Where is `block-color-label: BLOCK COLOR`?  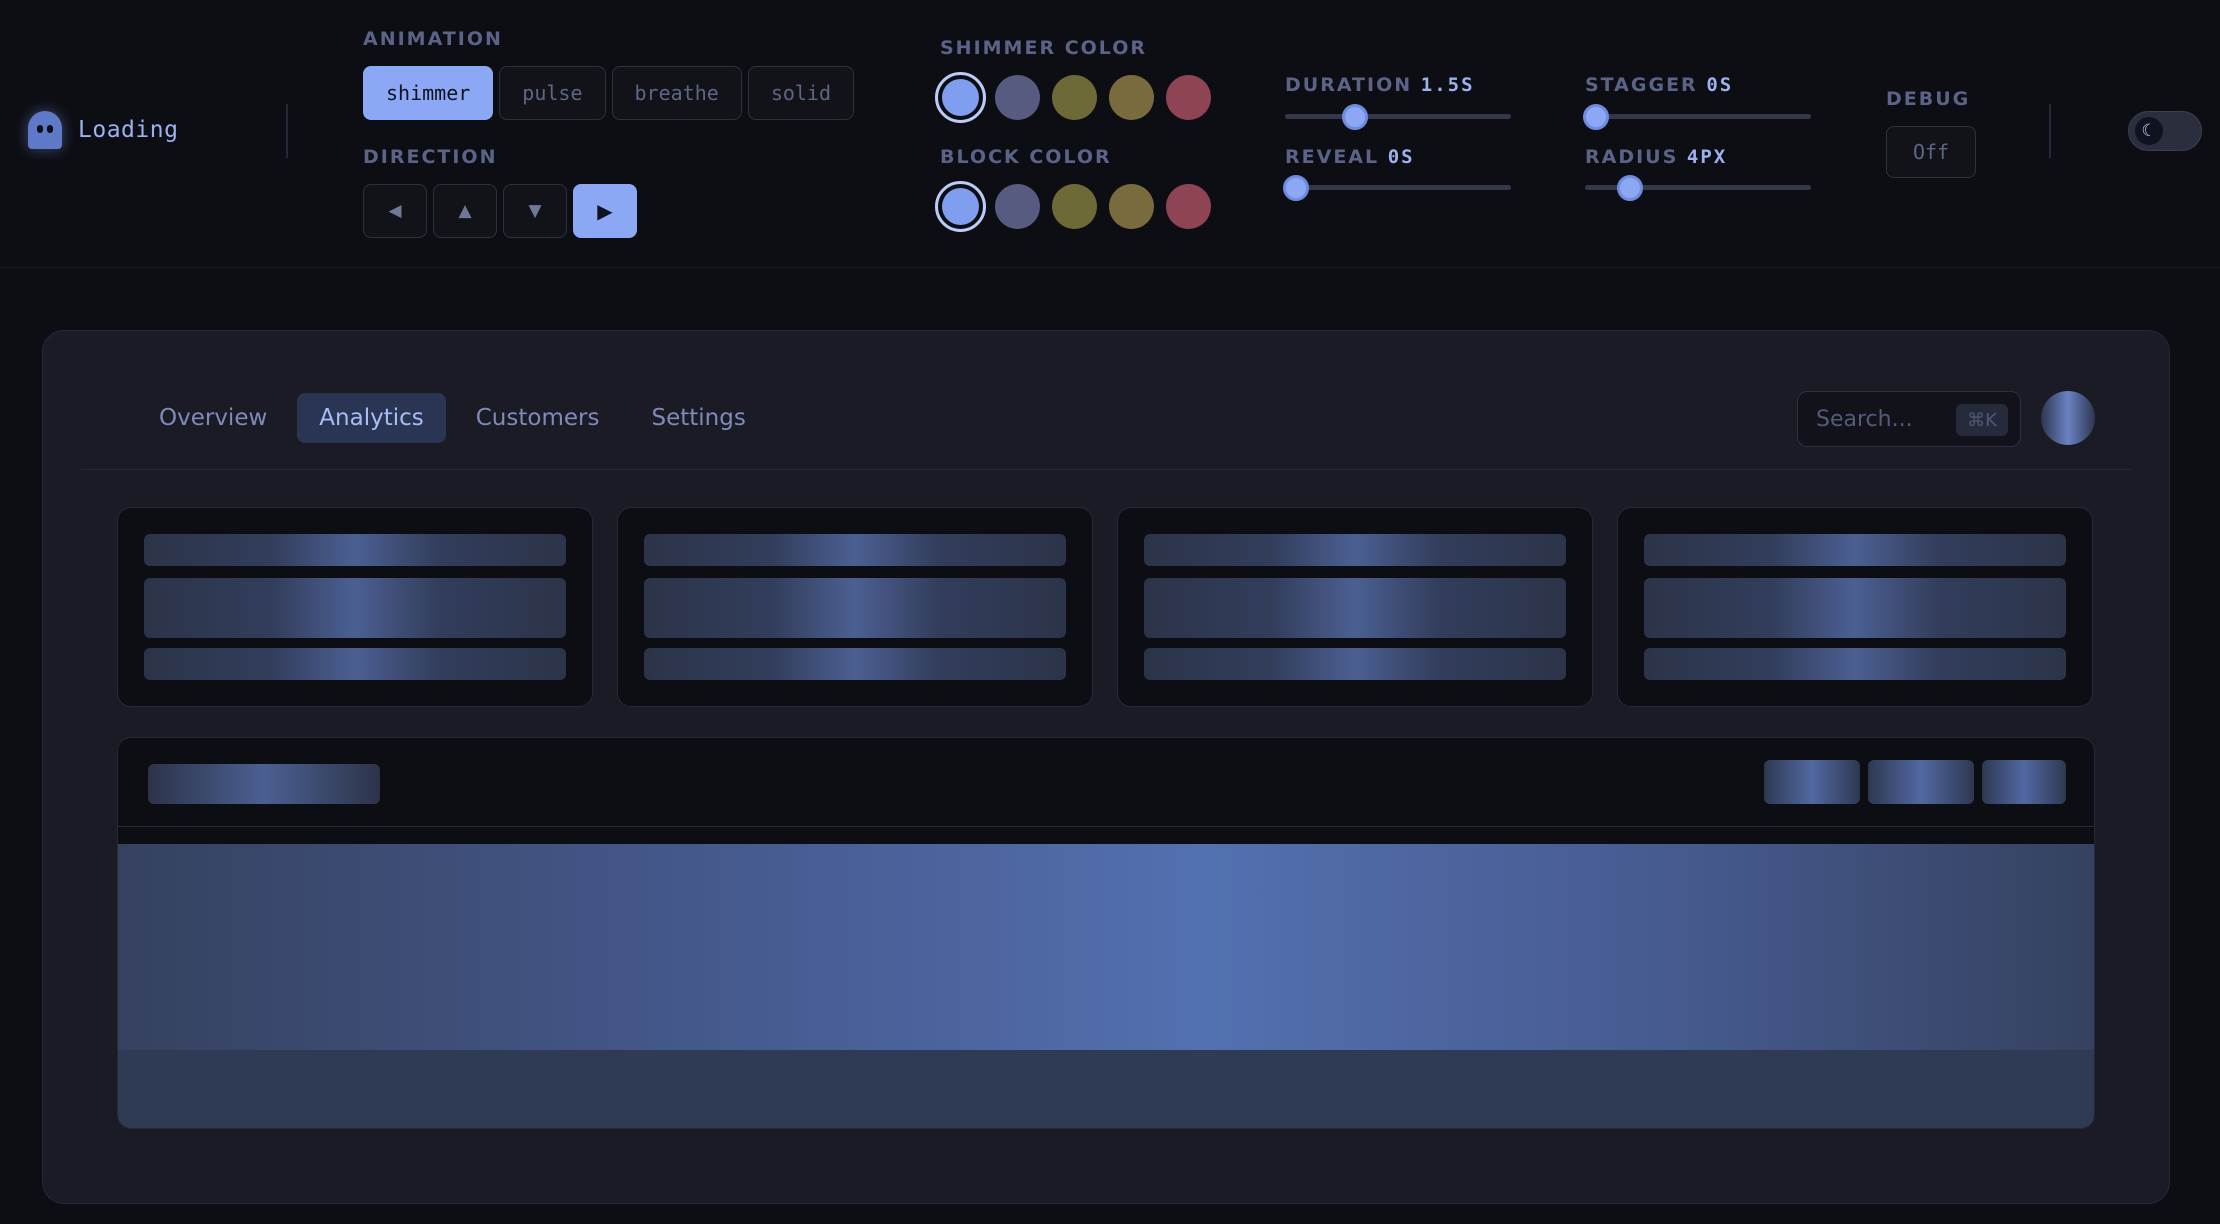
block-color-label: BLOCK COLOR is located at coordinates (1026, 157).